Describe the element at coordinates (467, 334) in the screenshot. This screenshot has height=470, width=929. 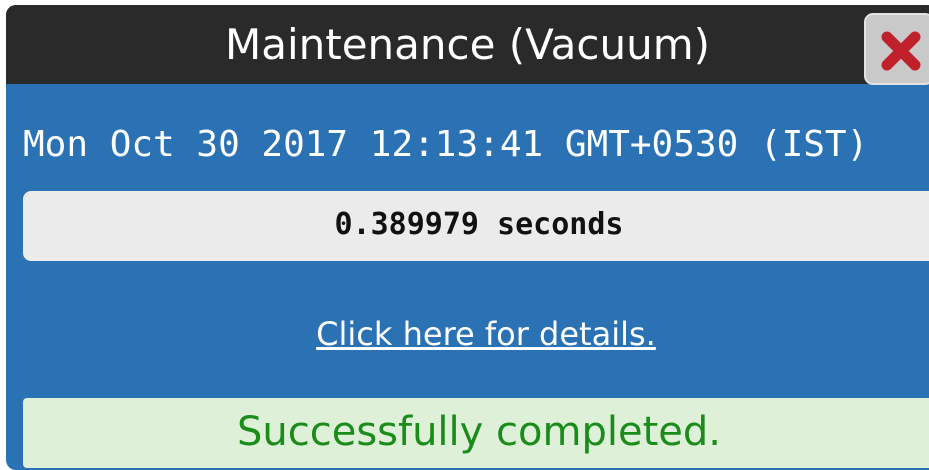
I see `details-link: Click here for details.` at that location.